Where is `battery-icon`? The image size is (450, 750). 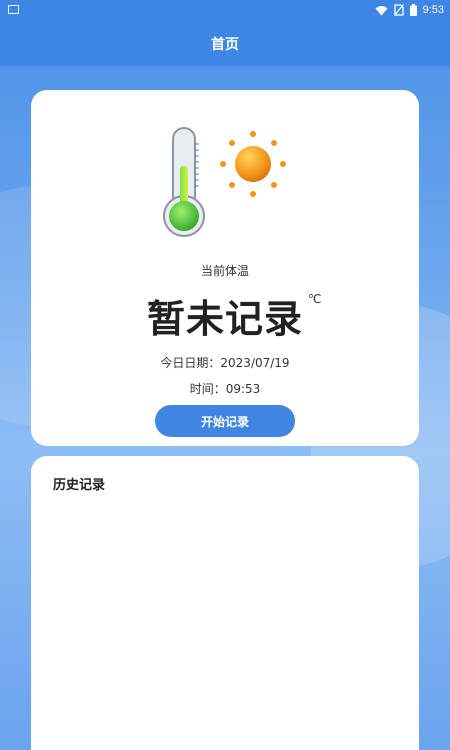 battery-icon is located at coordinates (413, 10).